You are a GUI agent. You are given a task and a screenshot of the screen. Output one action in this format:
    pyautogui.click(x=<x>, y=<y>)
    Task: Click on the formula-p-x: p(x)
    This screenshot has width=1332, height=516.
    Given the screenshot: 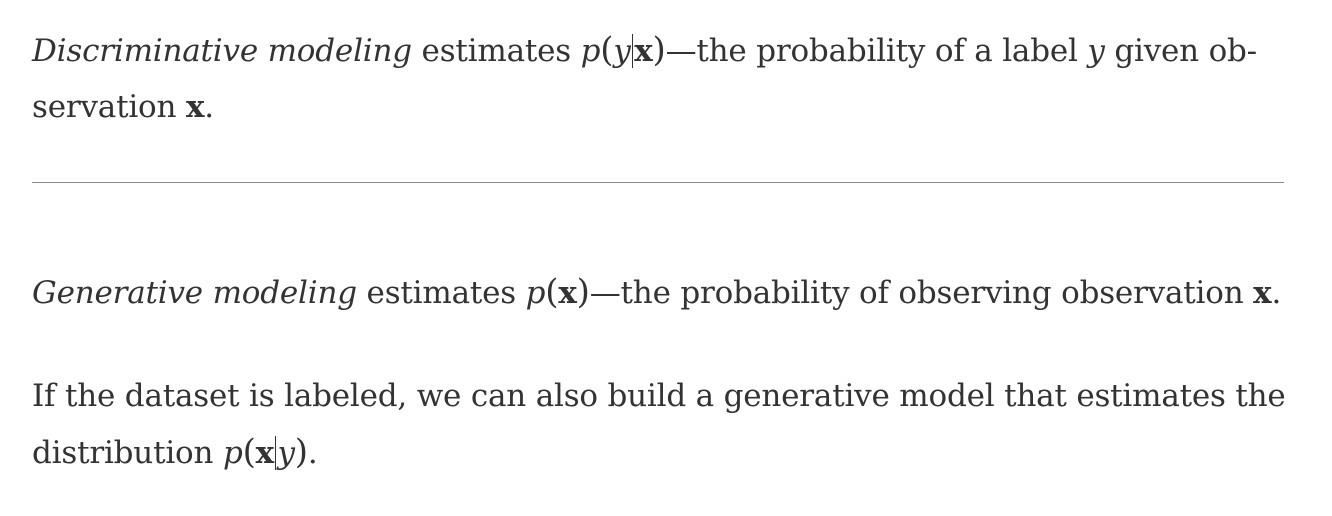 What is the action you would take?
    pyautogui.click(x=557, y=292)
    